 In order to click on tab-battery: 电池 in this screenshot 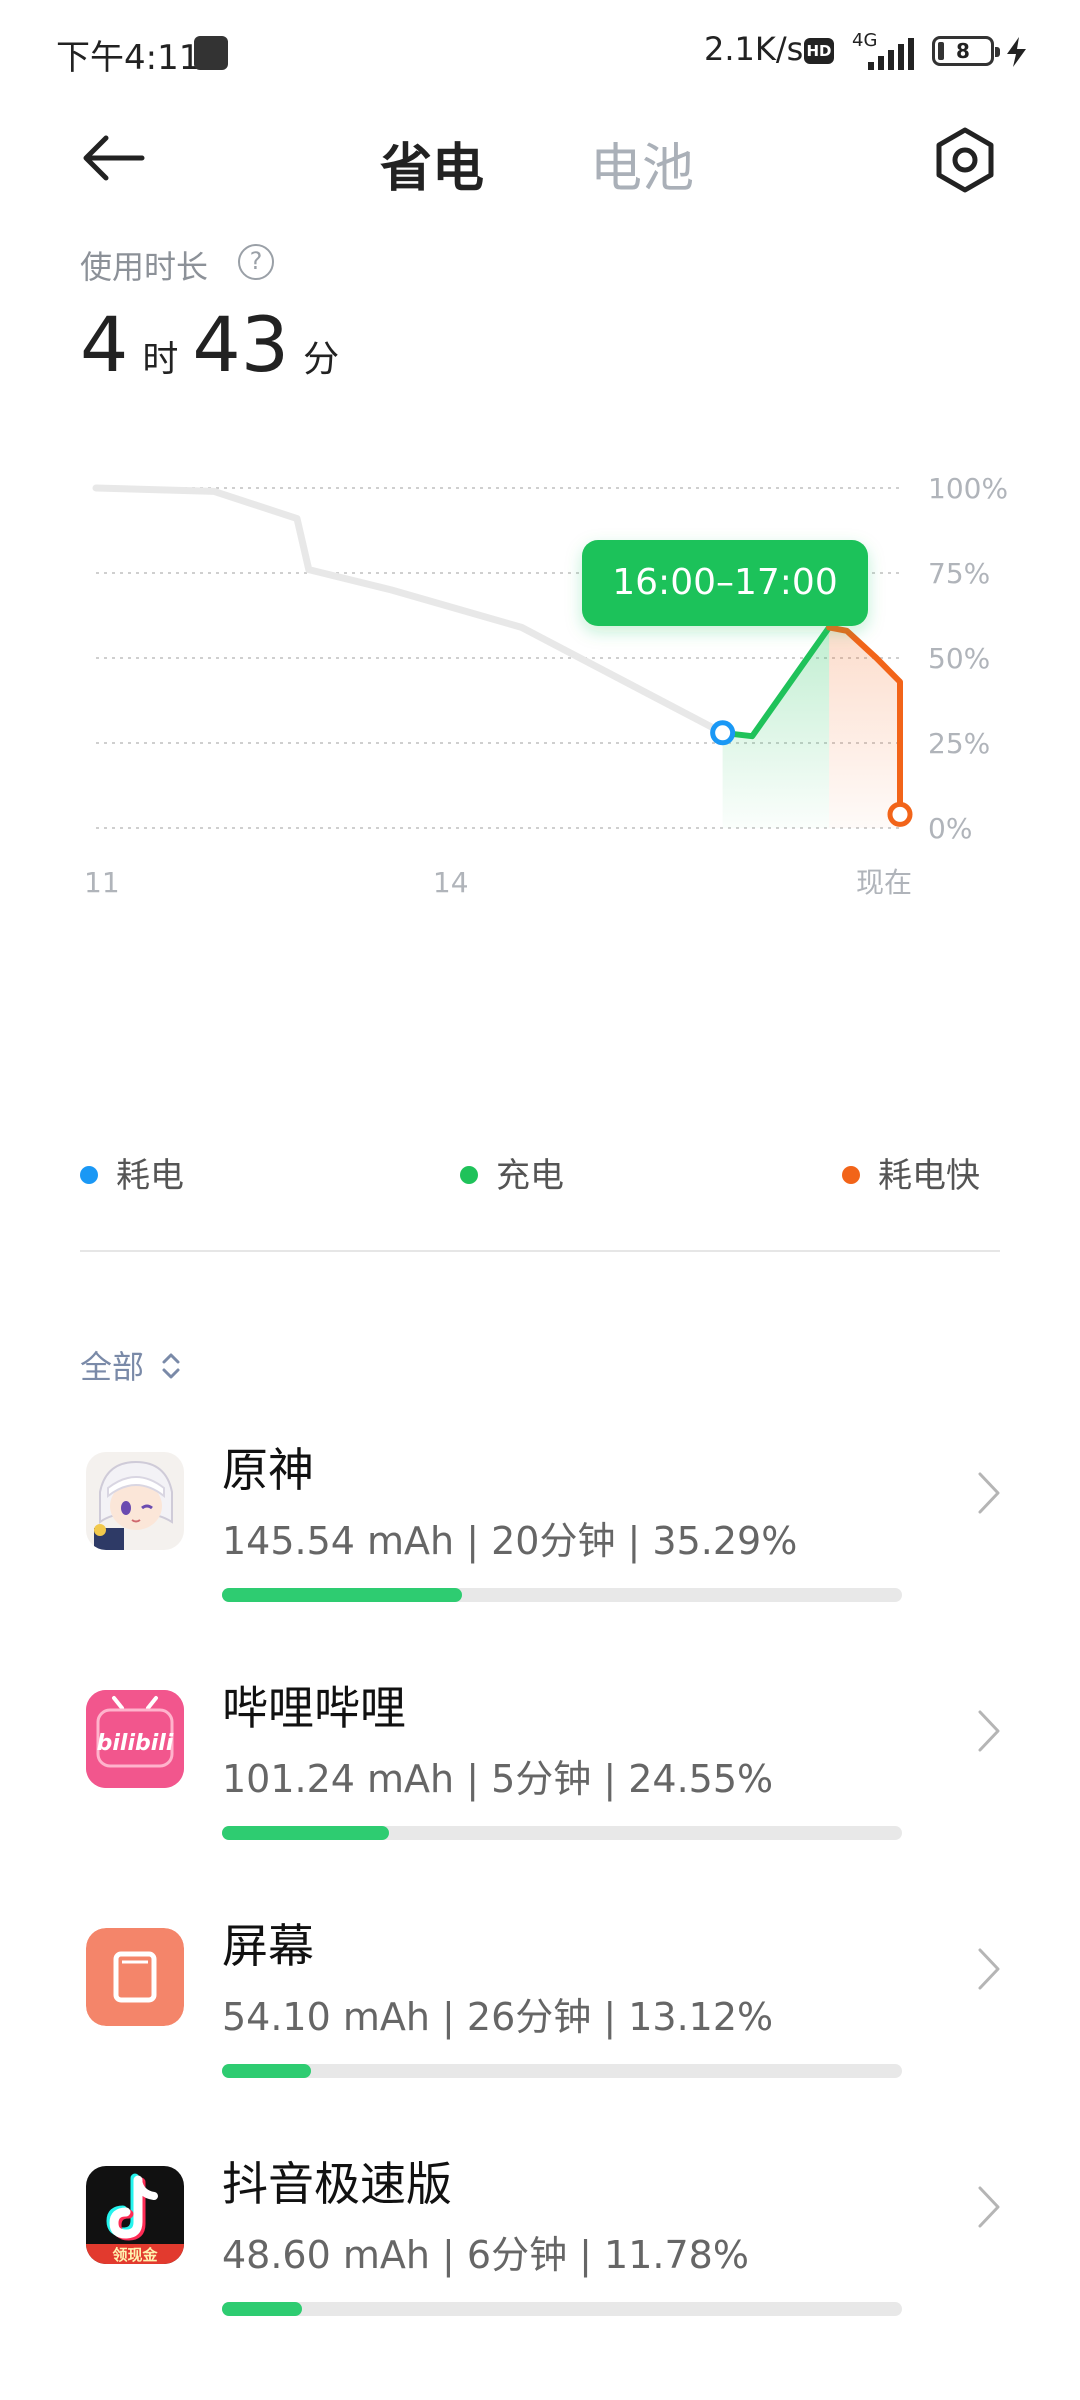, I will do `click(642, 163)`.